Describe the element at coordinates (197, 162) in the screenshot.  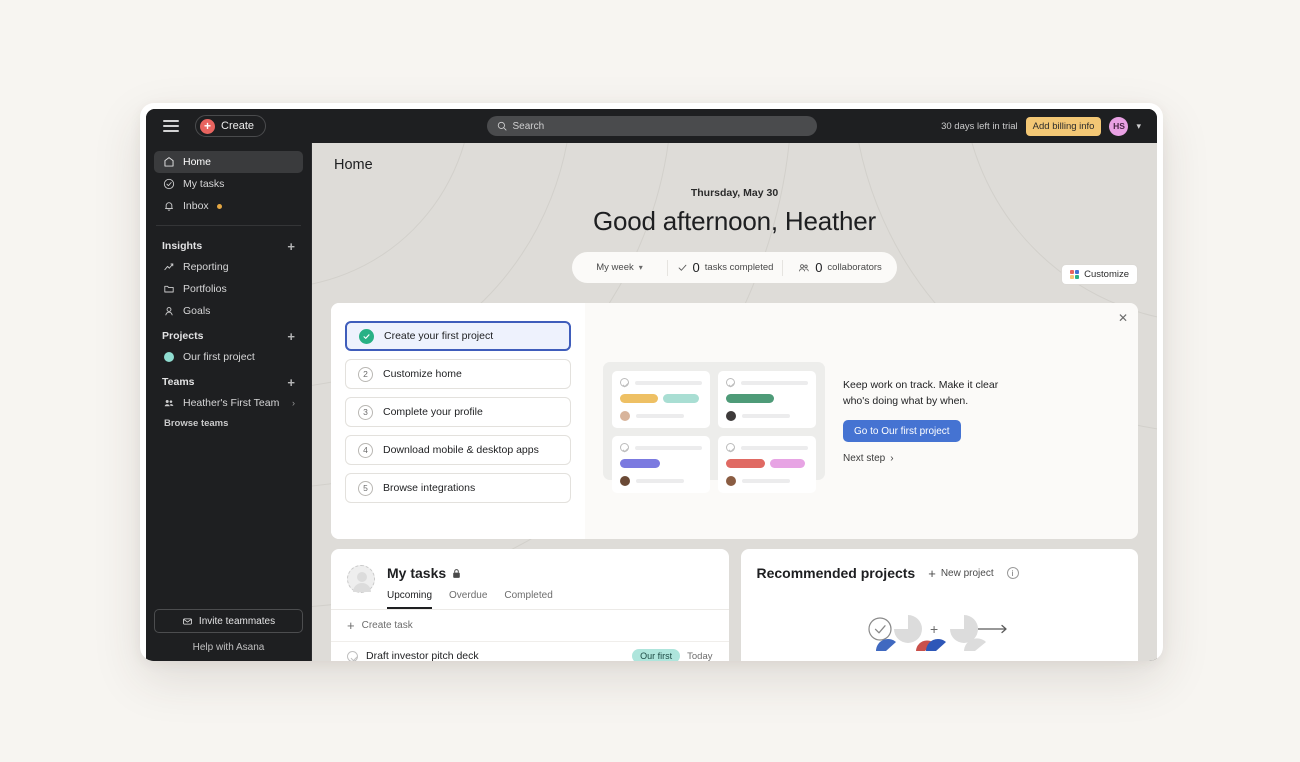
I see `sidebar-item-home-label: Home` at that location.